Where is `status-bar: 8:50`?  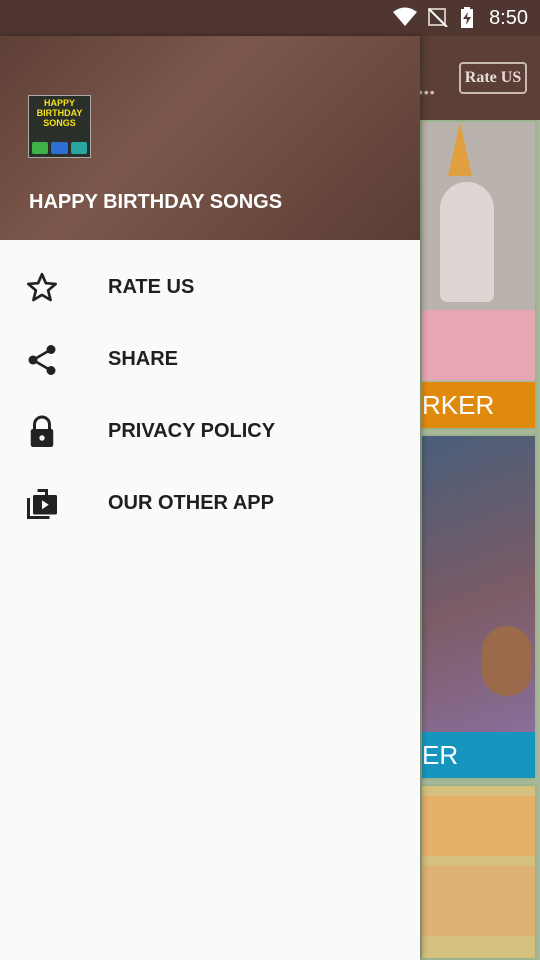
status-bar: 8:50 is located at coordinates (270, 18).